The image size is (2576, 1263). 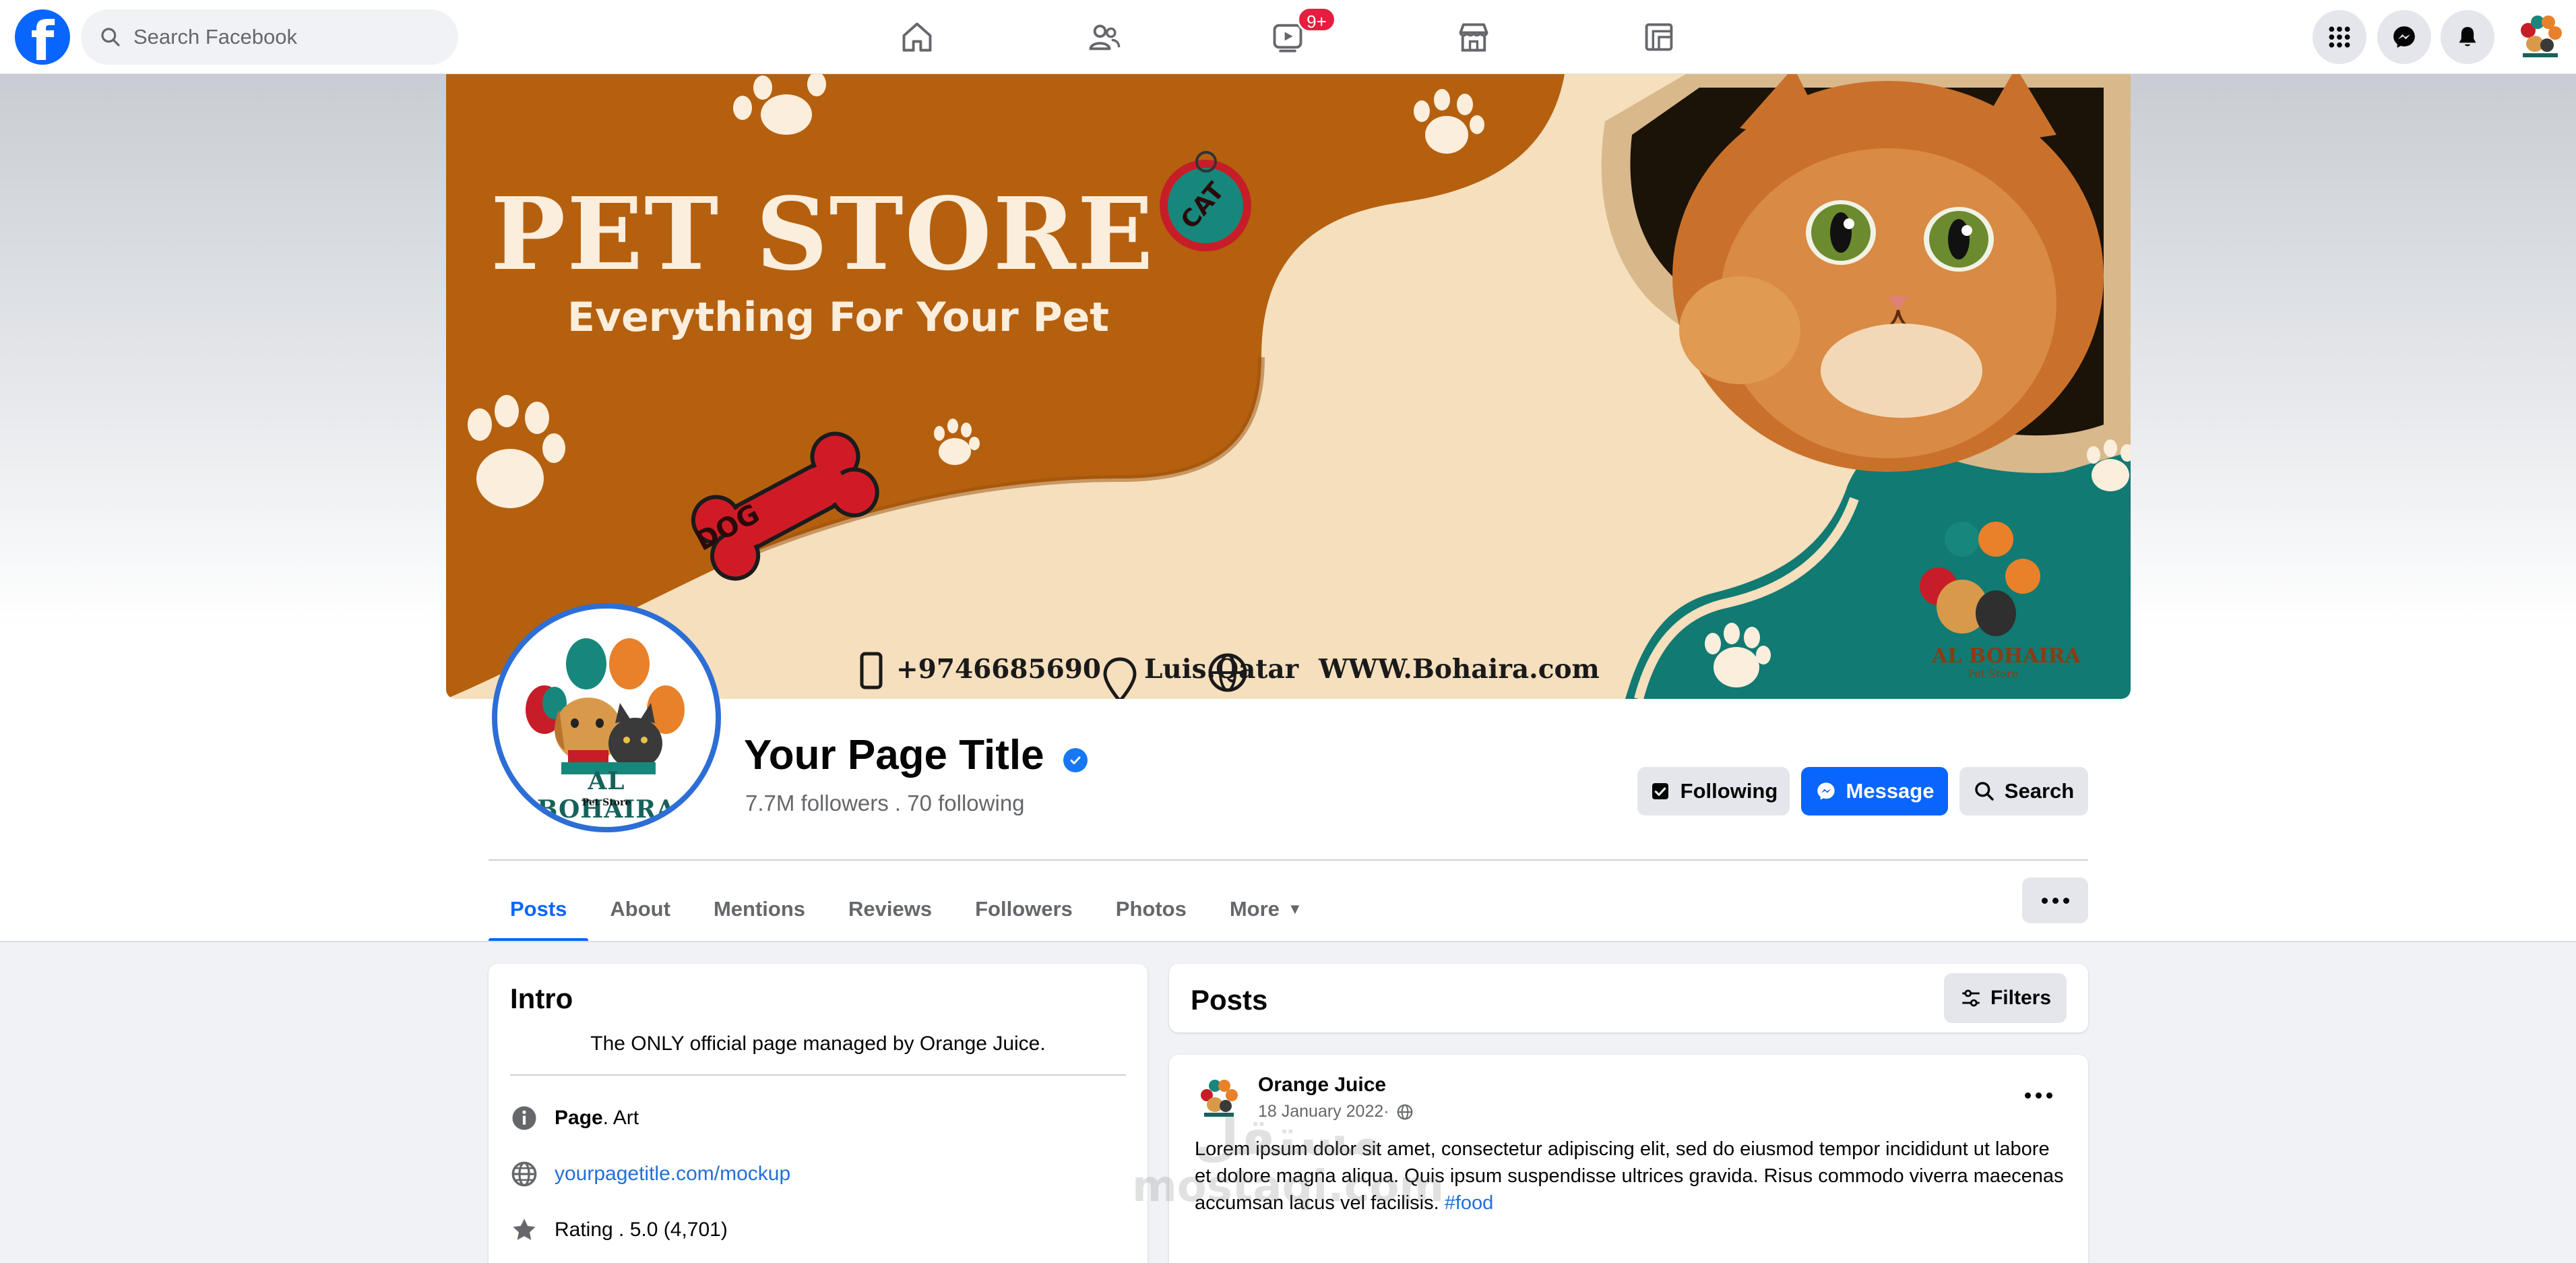 What do you see at coordinates (823, 233) in the screenshot?
I see `cover-title: PET STORE` at bounding box center [823, 233].